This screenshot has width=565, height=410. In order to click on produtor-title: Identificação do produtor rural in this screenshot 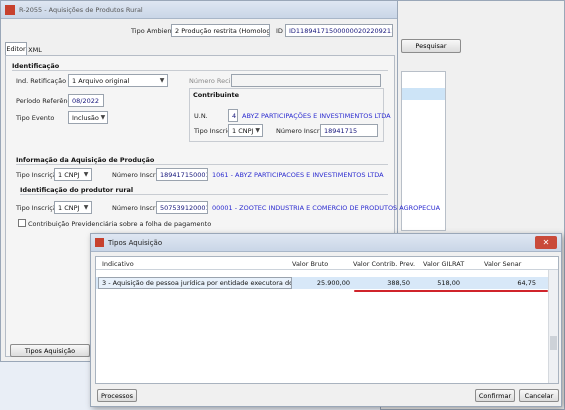, I will do `click(77, 190)`.